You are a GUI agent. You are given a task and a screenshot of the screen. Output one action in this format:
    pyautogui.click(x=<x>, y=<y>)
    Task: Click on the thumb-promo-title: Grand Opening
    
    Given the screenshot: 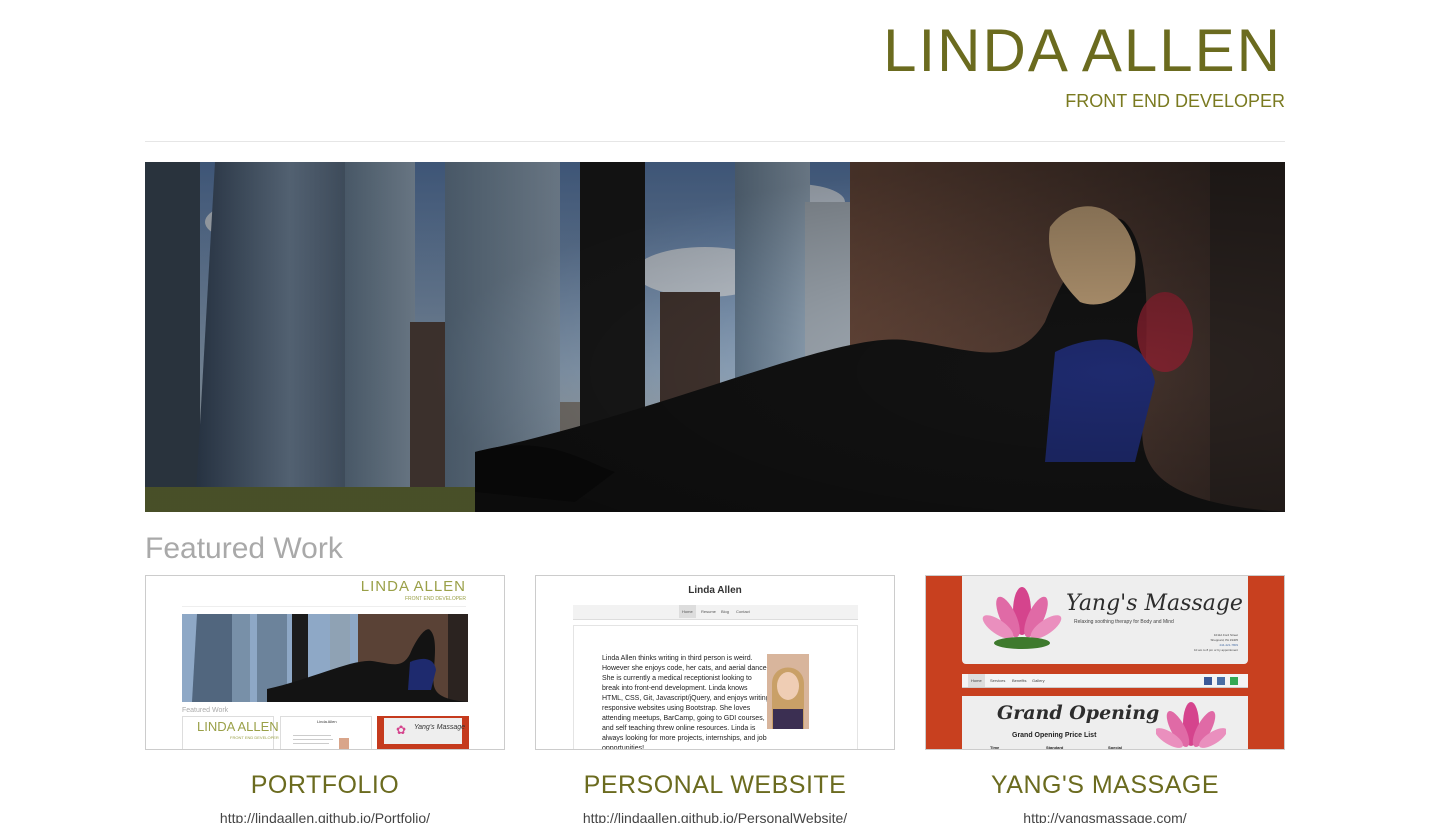 What is the action you would take?
    pyautogui.click(x=1078, y=713)
    